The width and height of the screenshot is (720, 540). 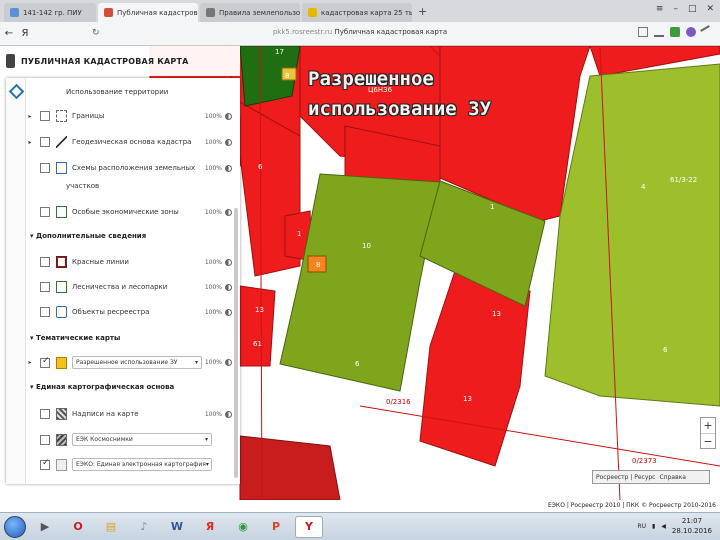 What do you see at coordinates (236, 343) in the screenshot?
I see `panel-scrollbar` at bounding box center [236, 343].